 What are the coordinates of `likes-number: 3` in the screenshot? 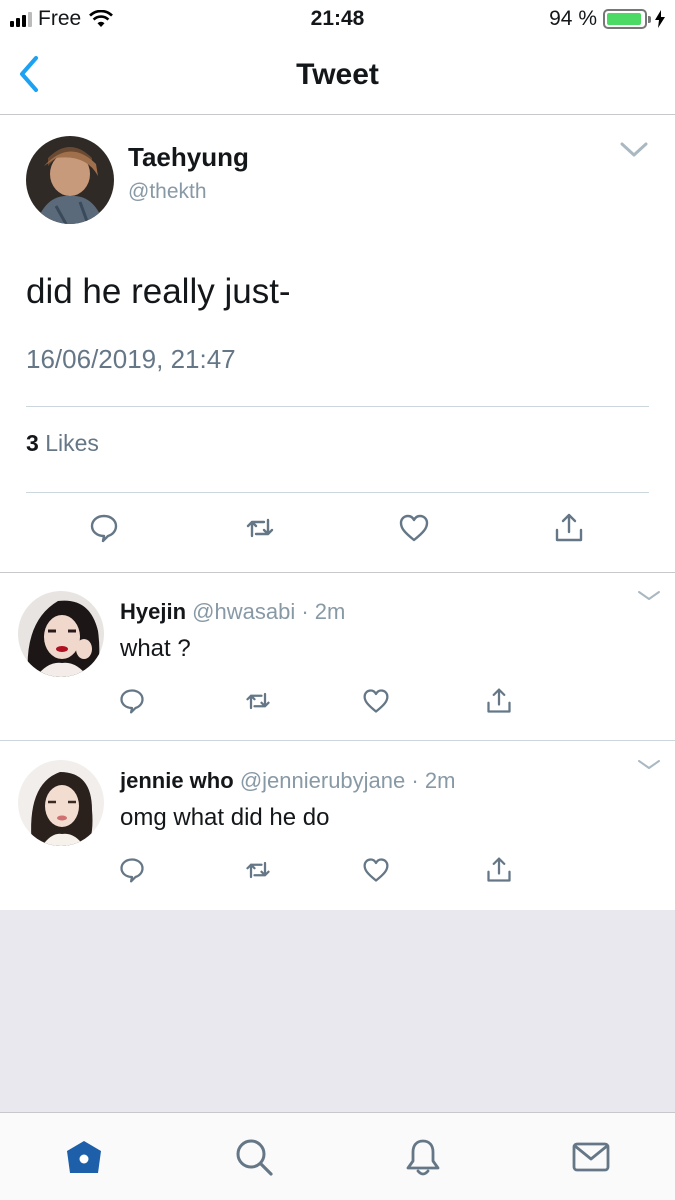 It's located at (32, 443).